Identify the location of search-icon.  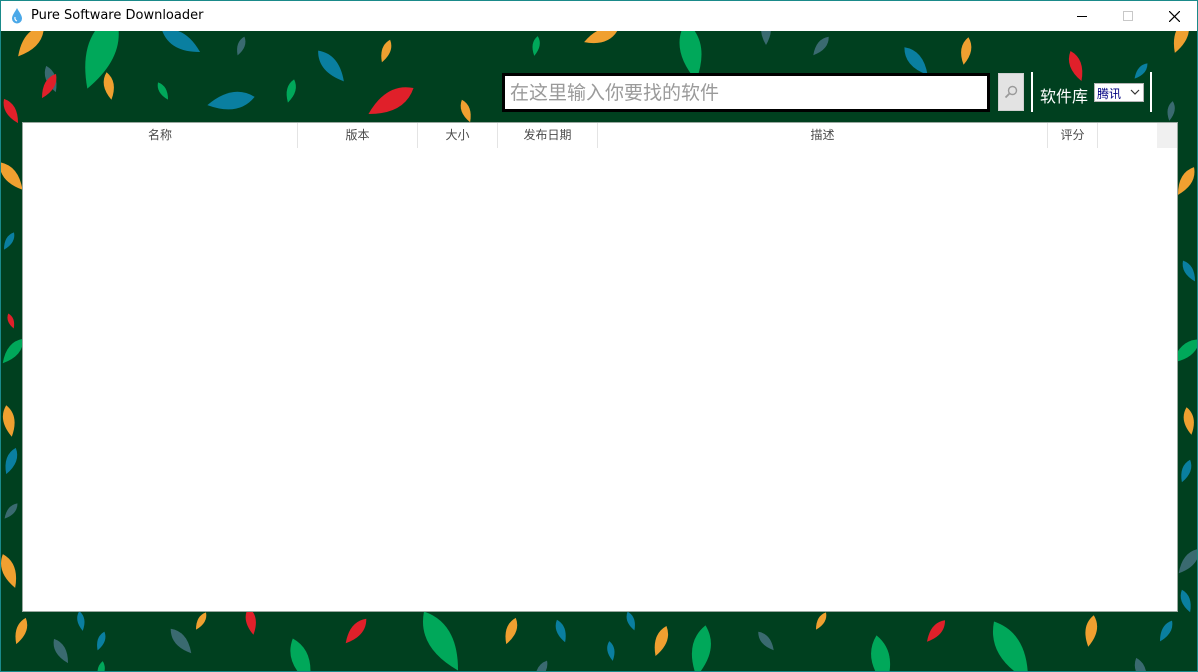
(1011, 92).